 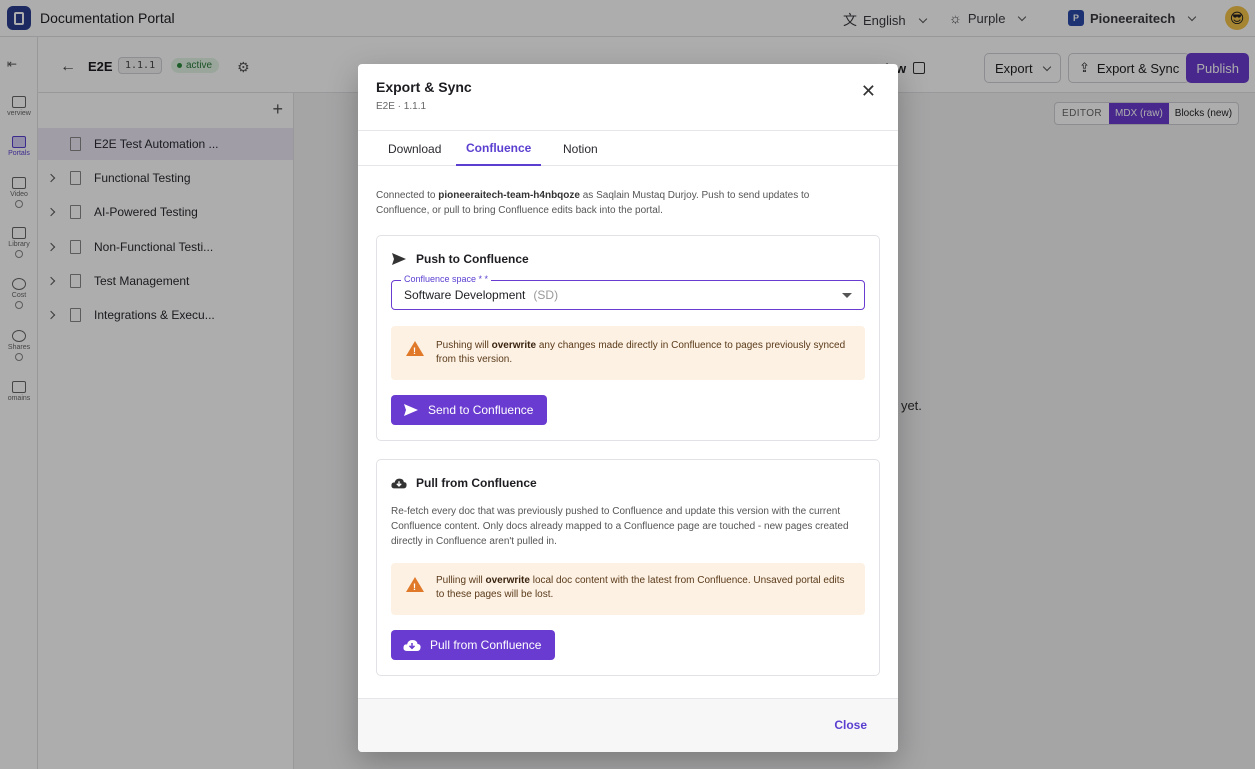 What do you see at coordinates (424, 87) in the screenshot?
I see `dialog-title: Export & Sync` at bounding box center [424, 87].